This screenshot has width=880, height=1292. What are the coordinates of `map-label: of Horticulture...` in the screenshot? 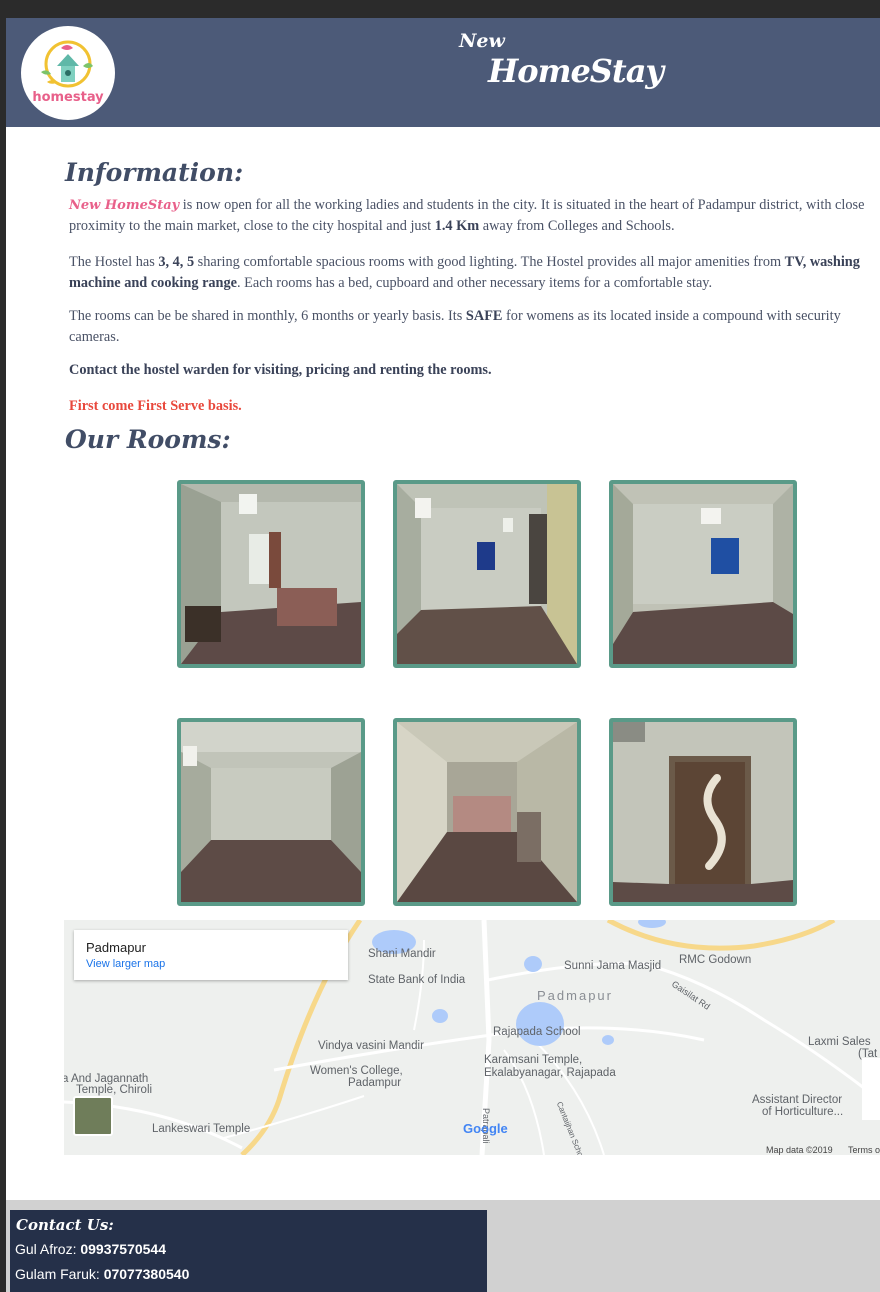 It's located at (803, 1112).